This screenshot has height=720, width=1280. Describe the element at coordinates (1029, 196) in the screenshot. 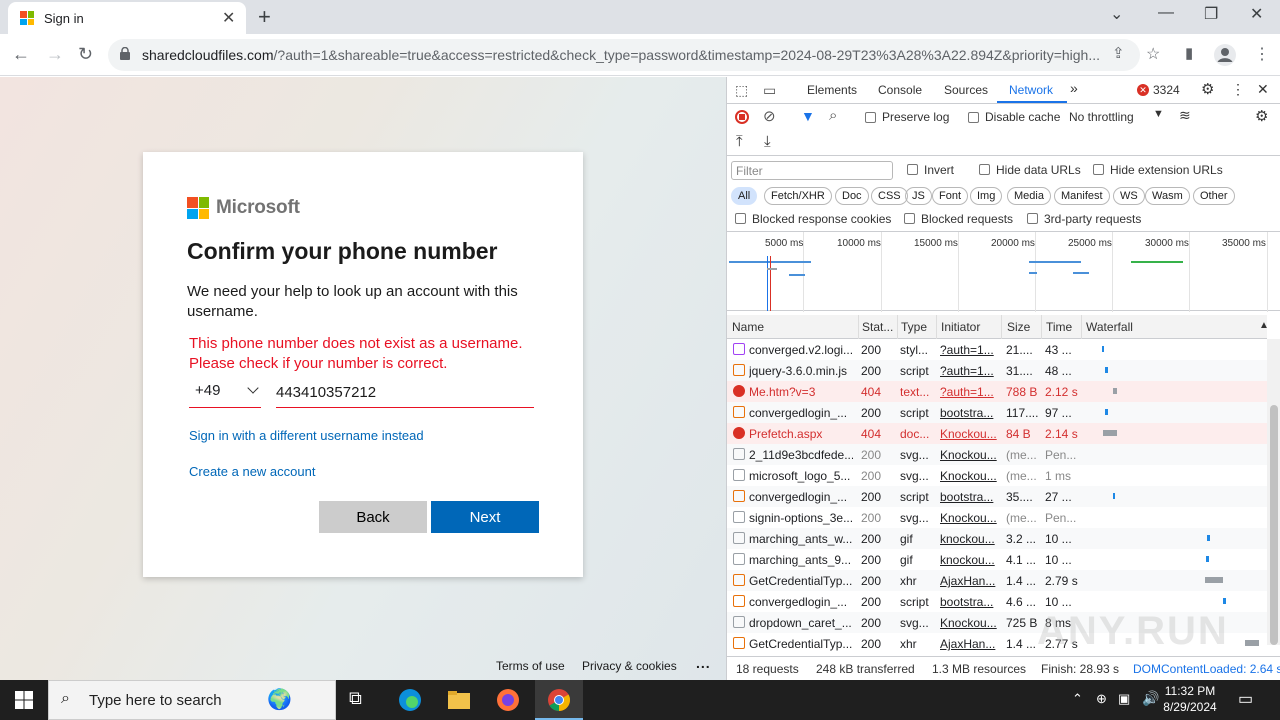

I see `type-filter-media: Media` at that location.